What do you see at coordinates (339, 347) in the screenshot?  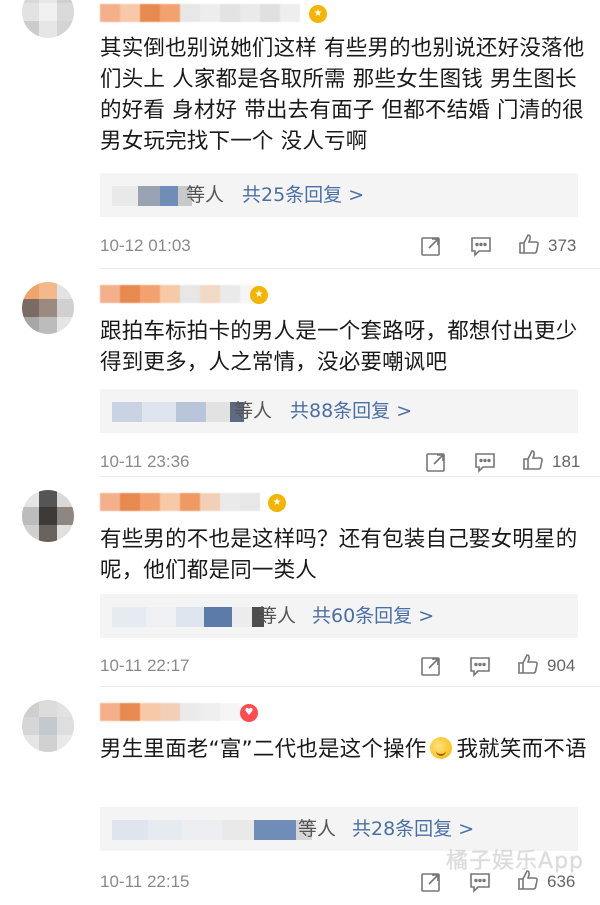 I see `comment-text: 跟拍车标拍卡的男人是一个套路呀，都想付出更少得到更多，人之常情，没必要嘲讽吧` at bounding box center [339, 347].